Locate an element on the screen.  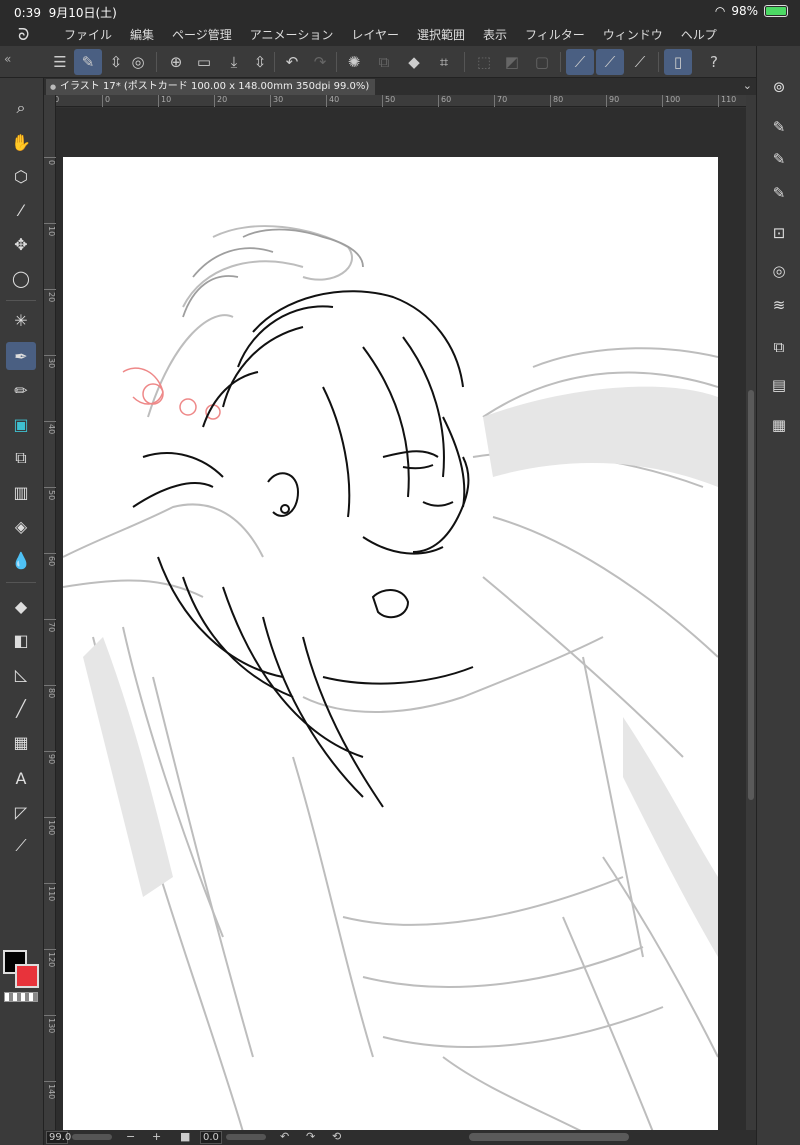
tool-property-icon: ✎ is located at coordinates (779, 159).